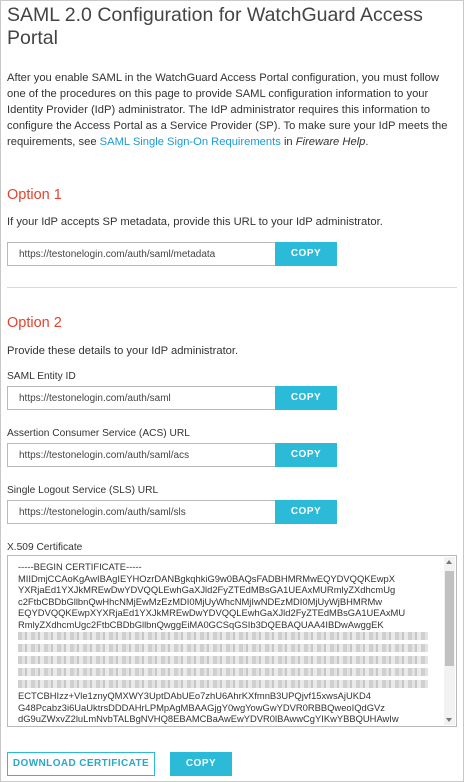 The width and height of the screenshot is (464, 782). Describe the element at coordinates (306, 512) in the screenshot. I see `sls-url-copy-button: COPY` at that location.